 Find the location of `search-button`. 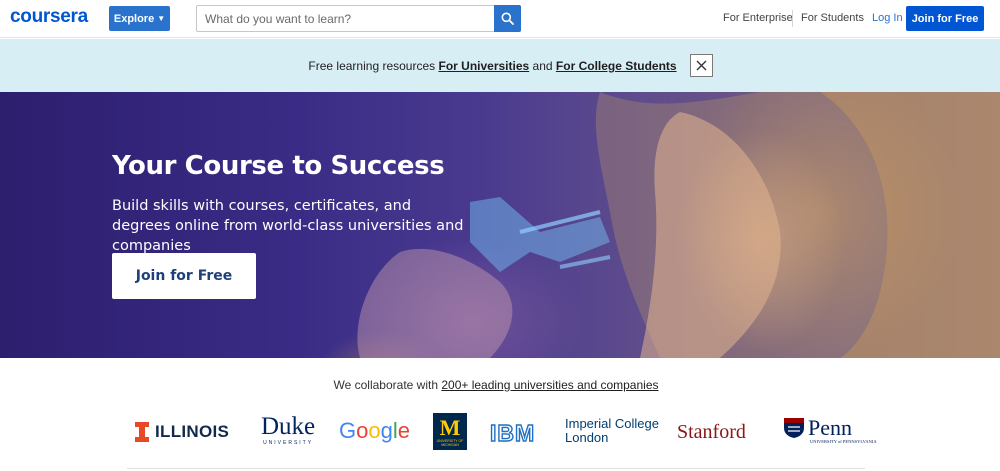

search-button is located at coordinates (507, 18).